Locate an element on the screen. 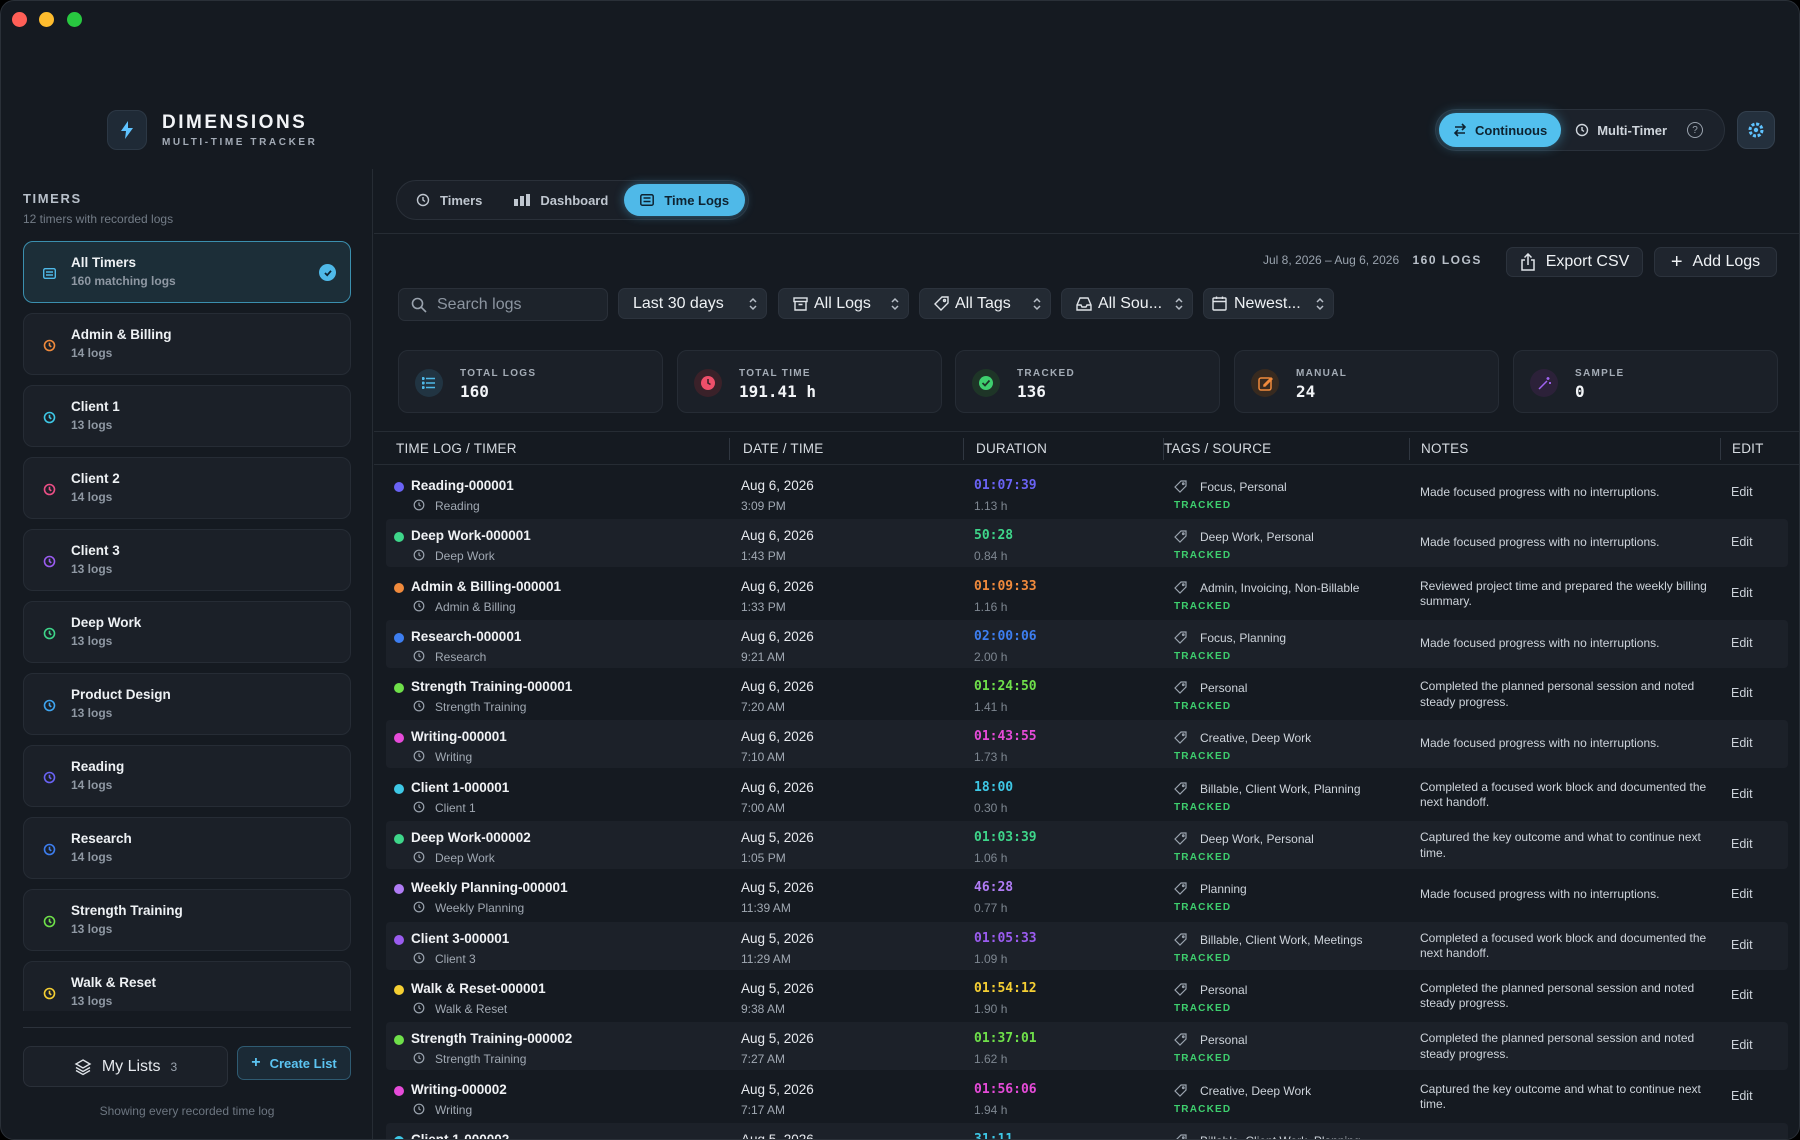 The height and width of the screenshot is (1140, 1800). tab-dashboard: Dashboard is located at coordinates (561, 200).